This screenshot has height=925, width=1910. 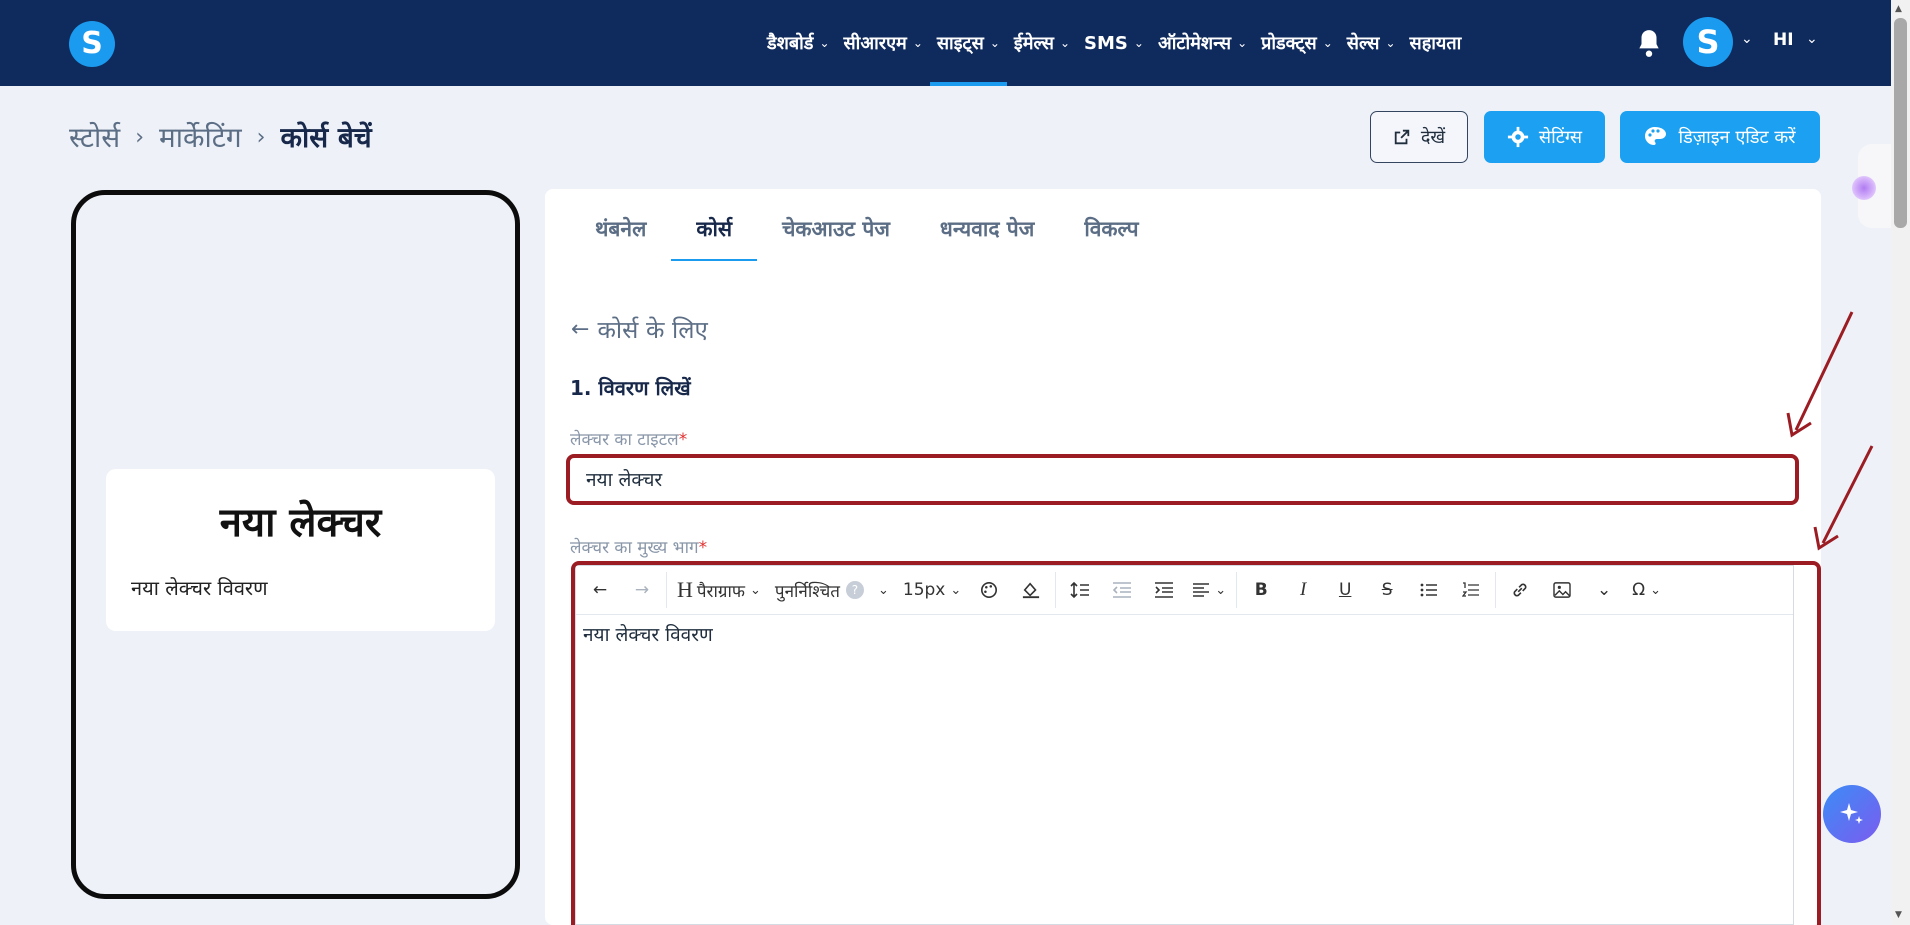 I want to click on nav-item-label: सहायता, so click(x=1435, y=43).